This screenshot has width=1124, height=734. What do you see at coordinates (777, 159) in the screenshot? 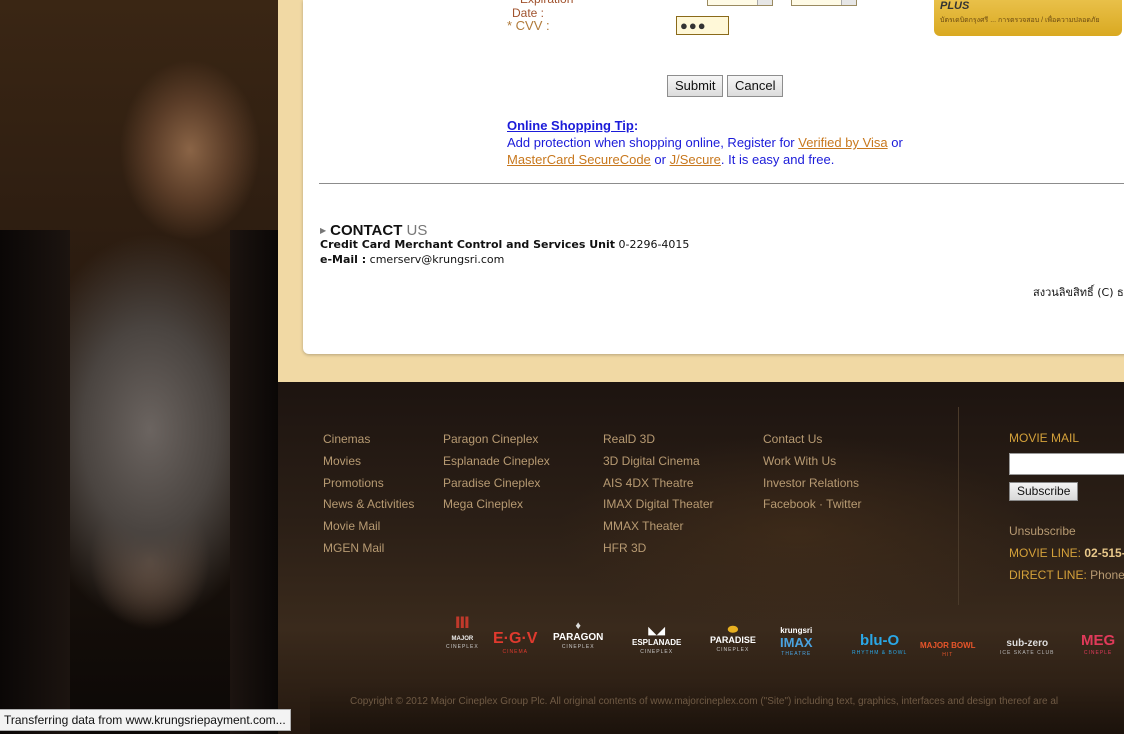
I see `tip-text-suffix: . It is easy and free.` at bounding box center [777, 159].